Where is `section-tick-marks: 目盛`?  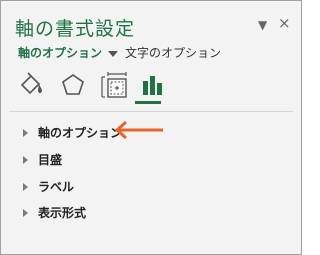 section-tick-marks: 目盛 is located at coordinates (42, 159).